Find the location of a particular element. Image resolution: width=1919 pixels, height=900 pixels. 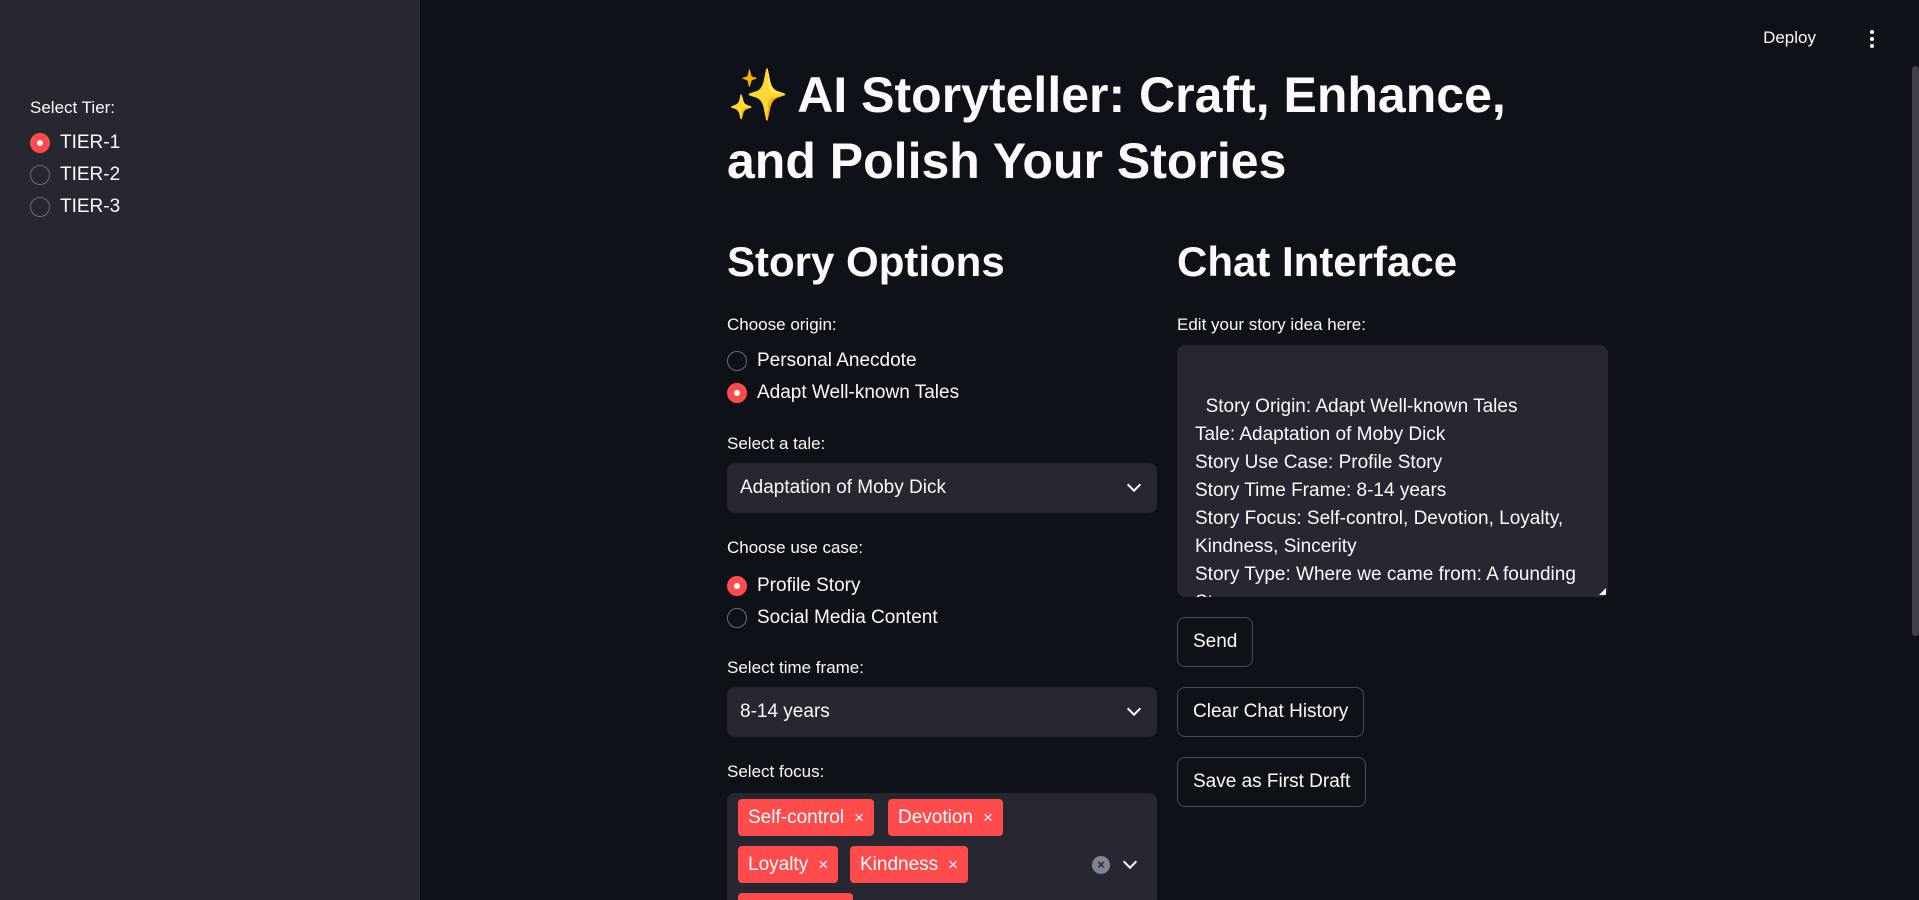

clear-chat-history-button: Clear Chat History is located at coordinates (1271, 712).